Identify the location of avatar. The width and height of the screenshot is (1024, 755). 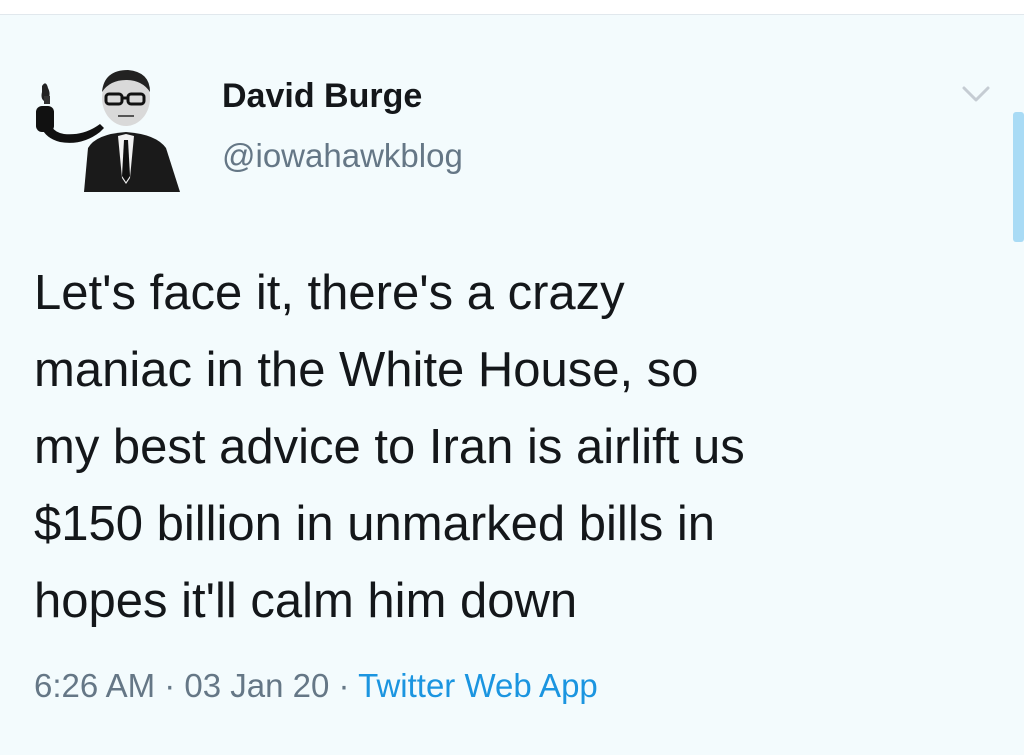
(106, 129).